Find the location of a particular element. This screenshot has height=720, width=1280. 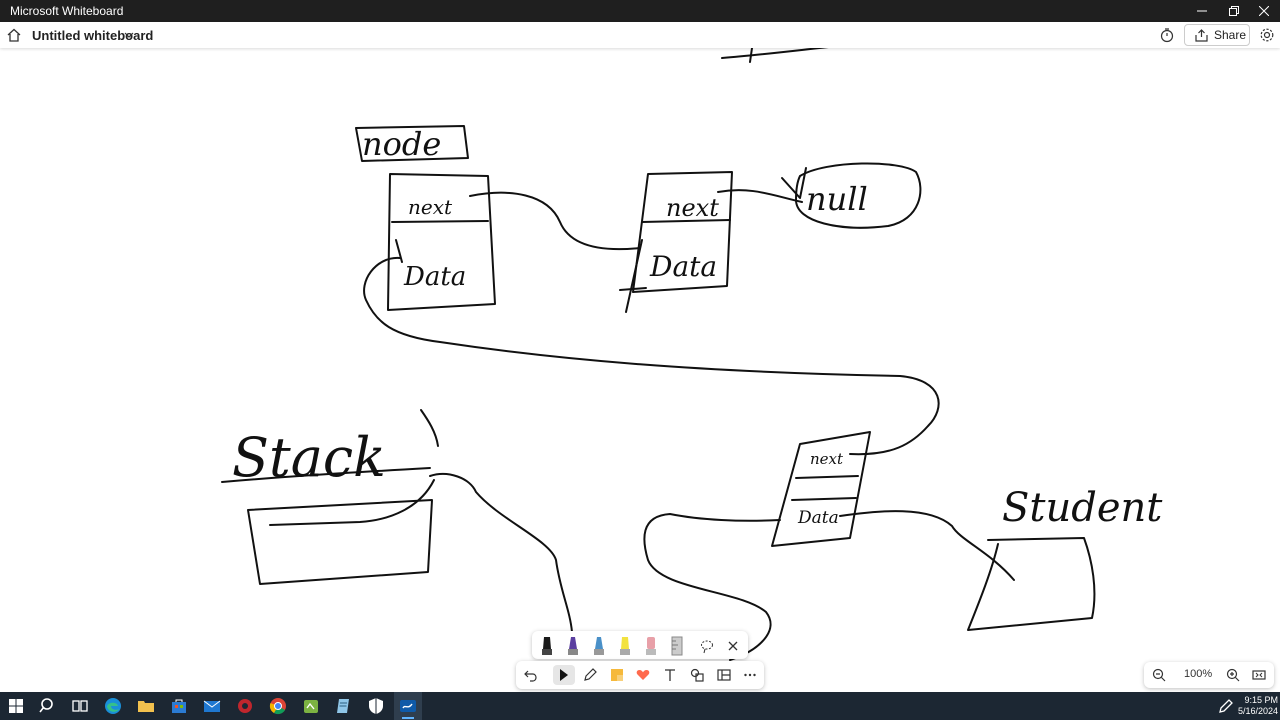

minimize-icon is located at coordinates (1202, 11).